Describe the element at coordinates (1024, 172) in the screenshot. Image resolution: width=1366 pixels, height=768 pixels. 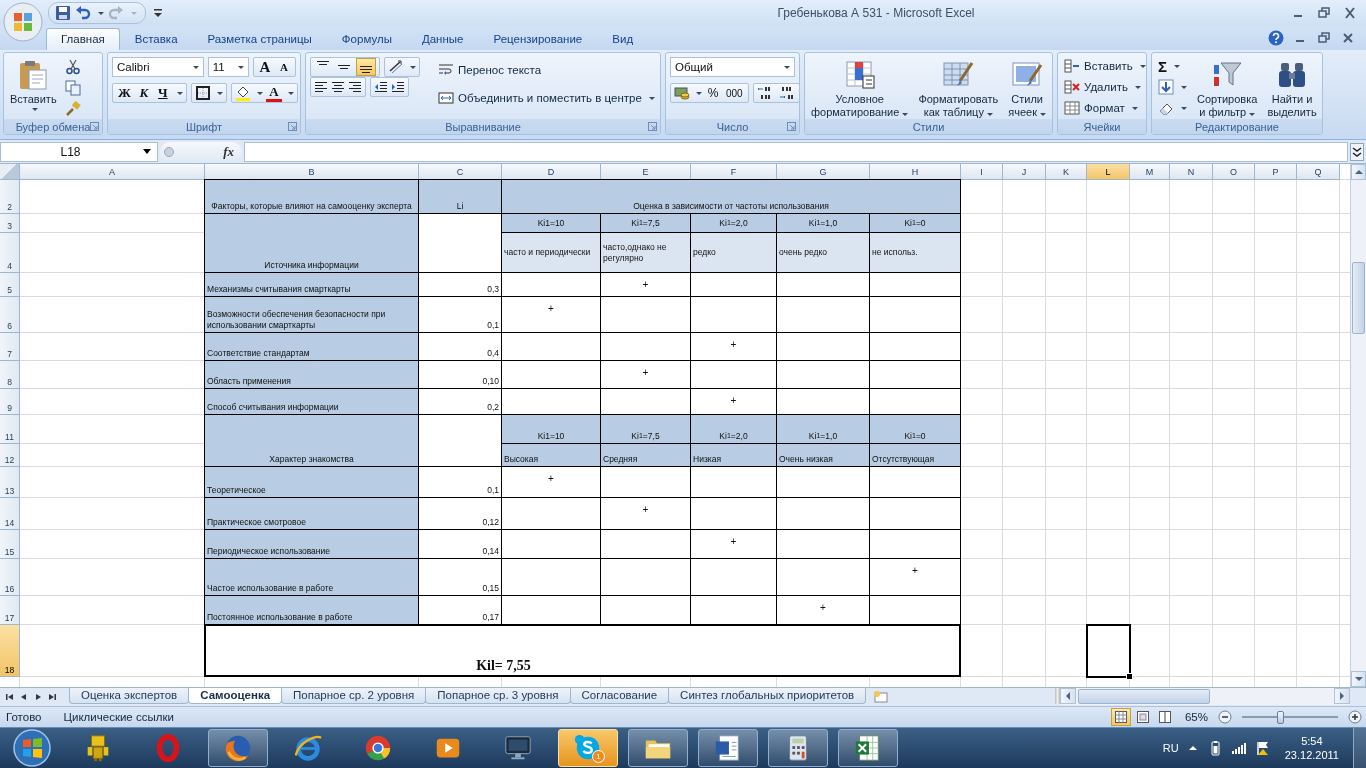
I see `column-header: J` at that location.